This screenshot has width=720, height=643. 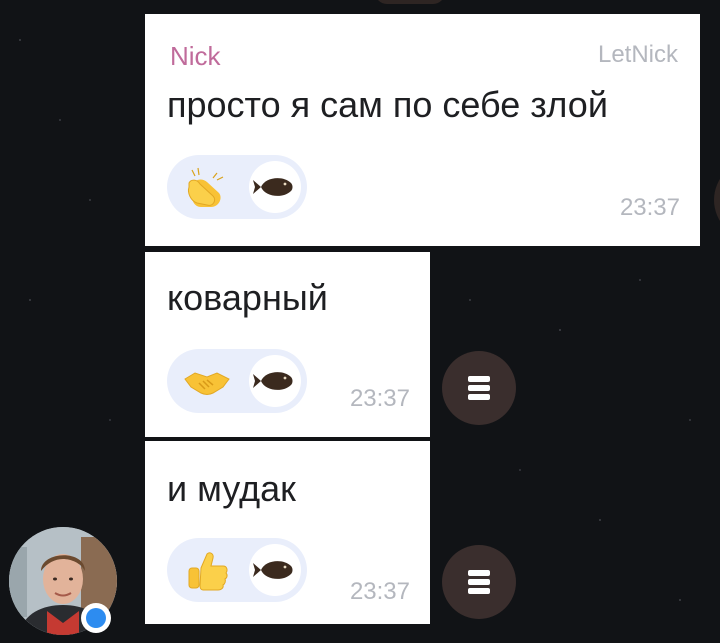 I want to click on message-text: просто я сам по себе злой, so click(x=387, y=104).